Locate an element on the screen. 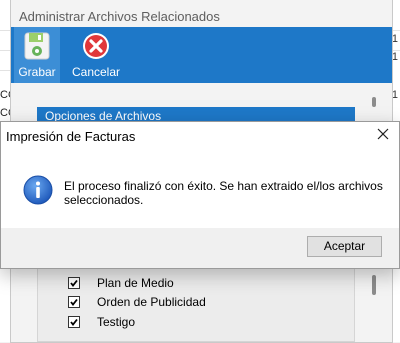  cancel-icon is located at coordinates (96, 46).